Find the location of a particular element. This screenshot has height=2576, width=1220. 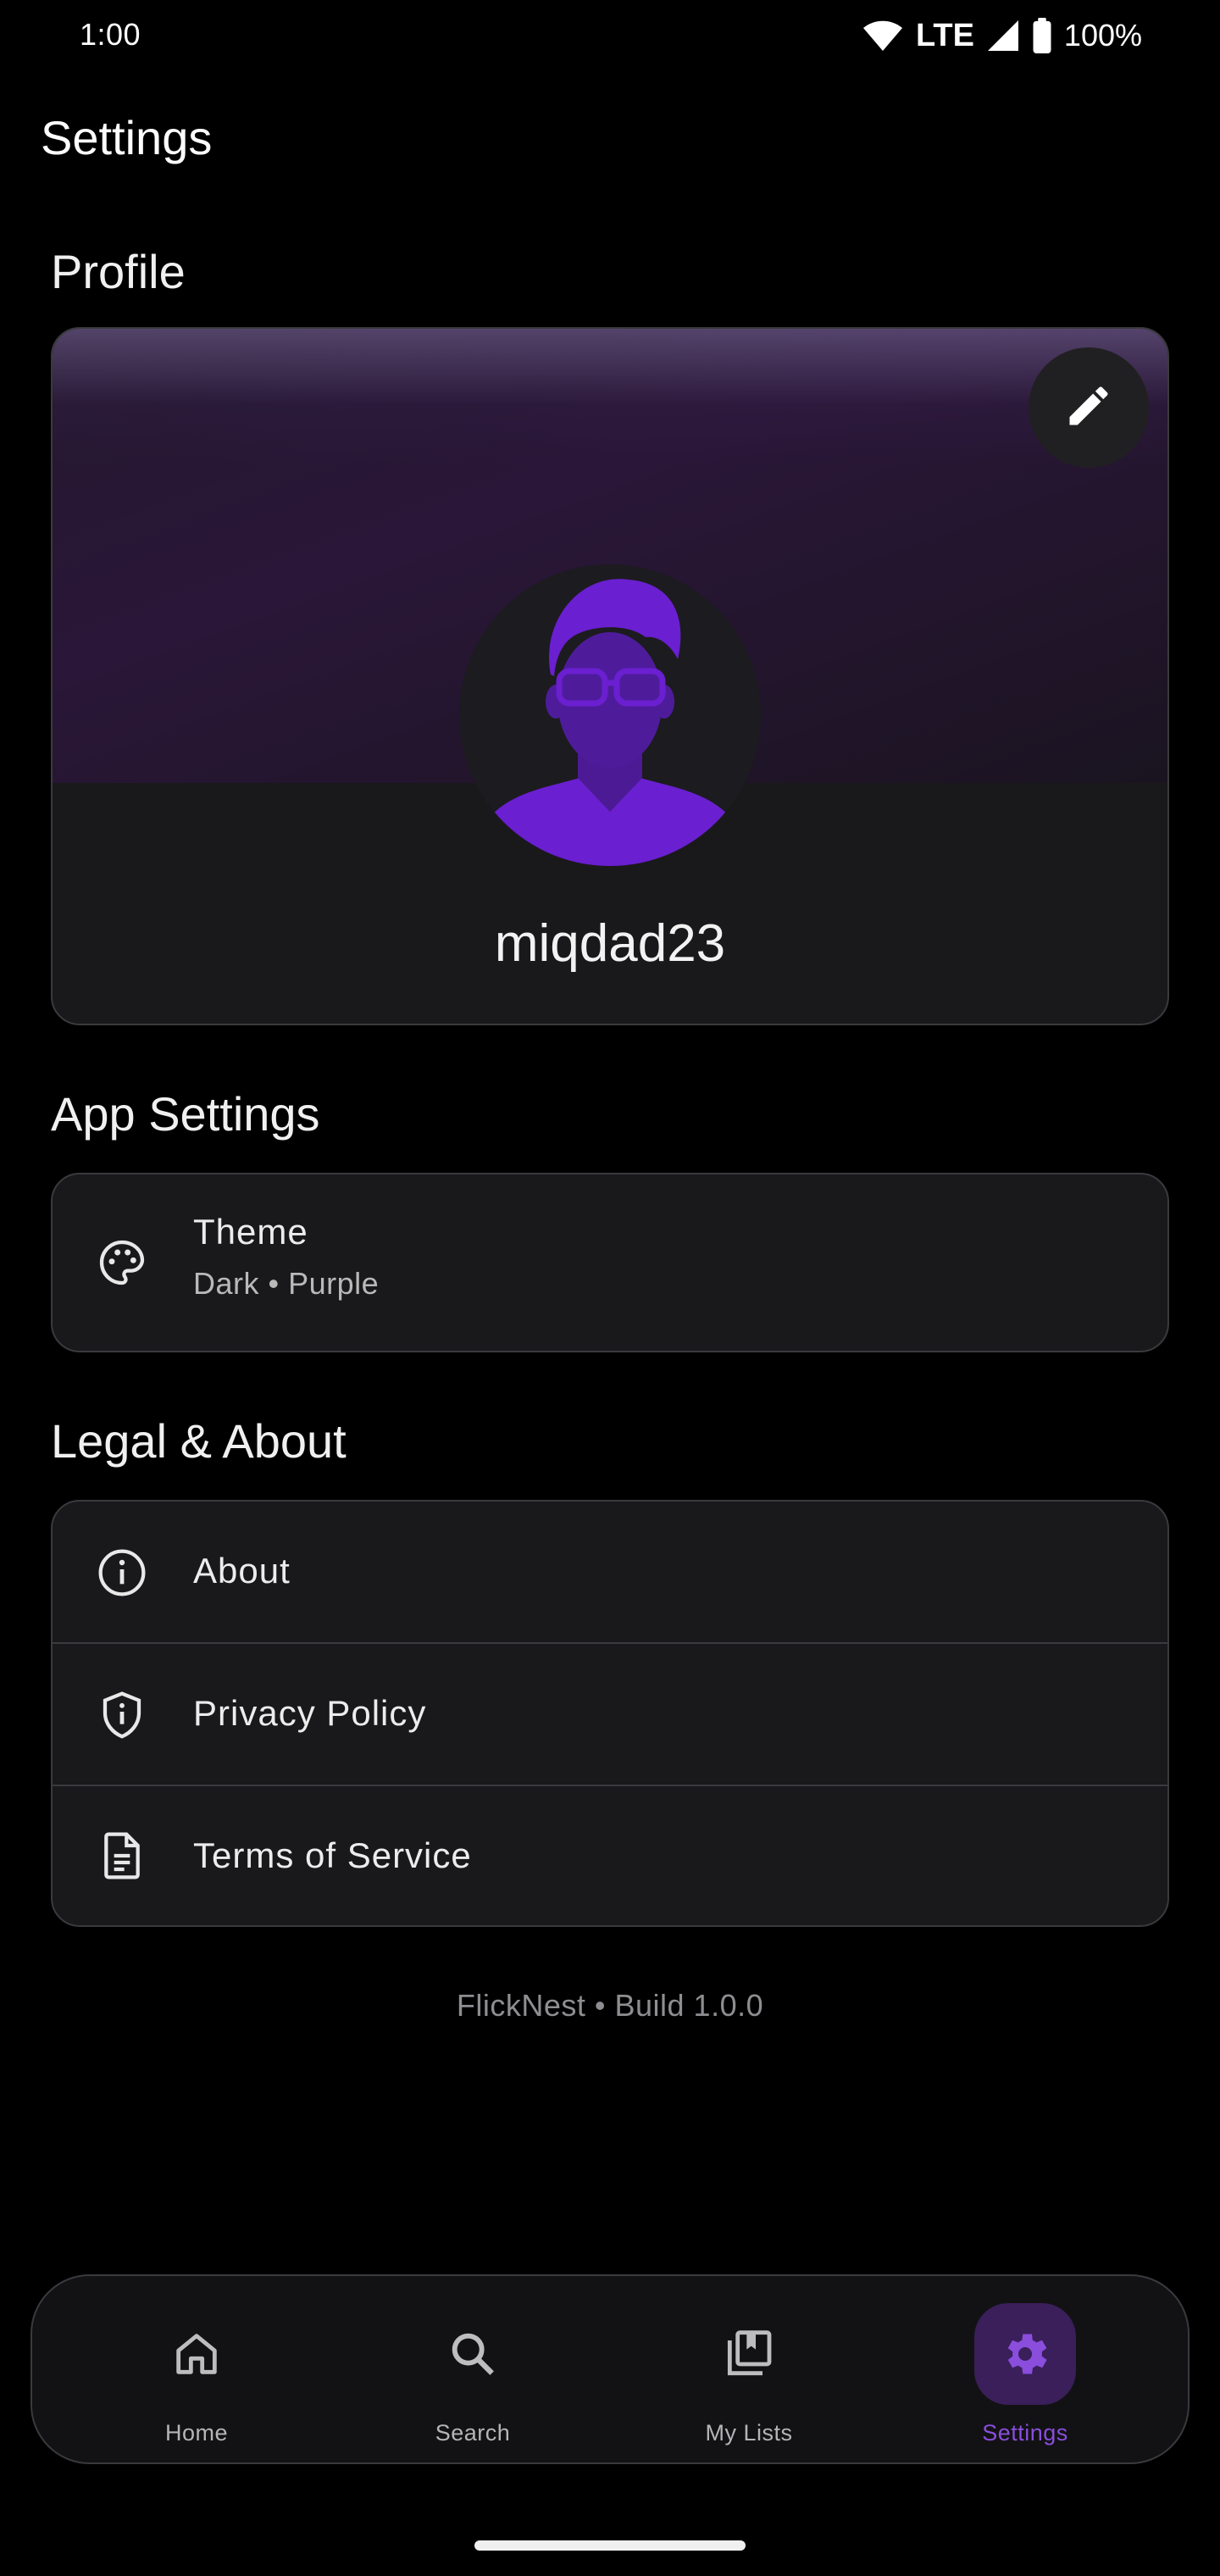

status-icons: LTE 100% is located at coordinates (1002, 36).